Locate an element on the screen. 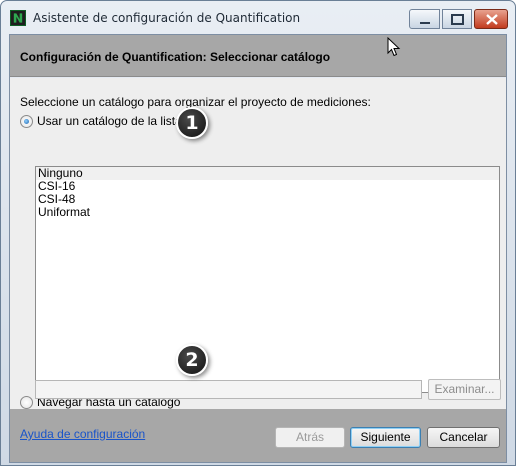  list-item: CSI-16 is located at coordinates (267, 186).